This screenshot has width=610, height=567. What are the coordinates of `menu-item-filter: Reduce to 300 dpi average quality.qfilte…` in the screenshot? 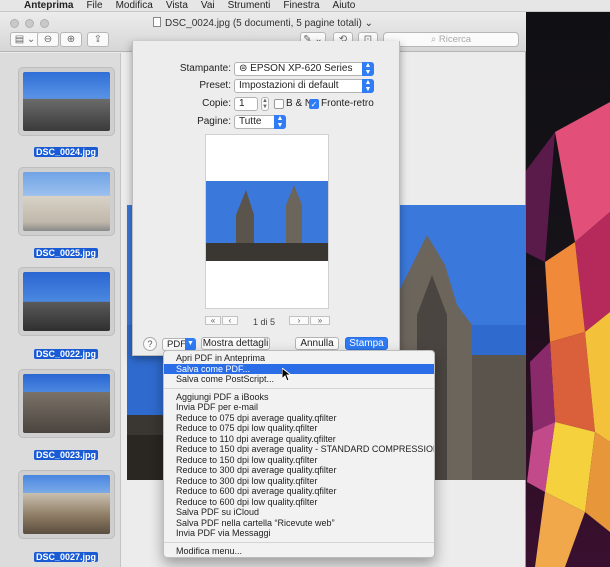 It's located at (299, 470).